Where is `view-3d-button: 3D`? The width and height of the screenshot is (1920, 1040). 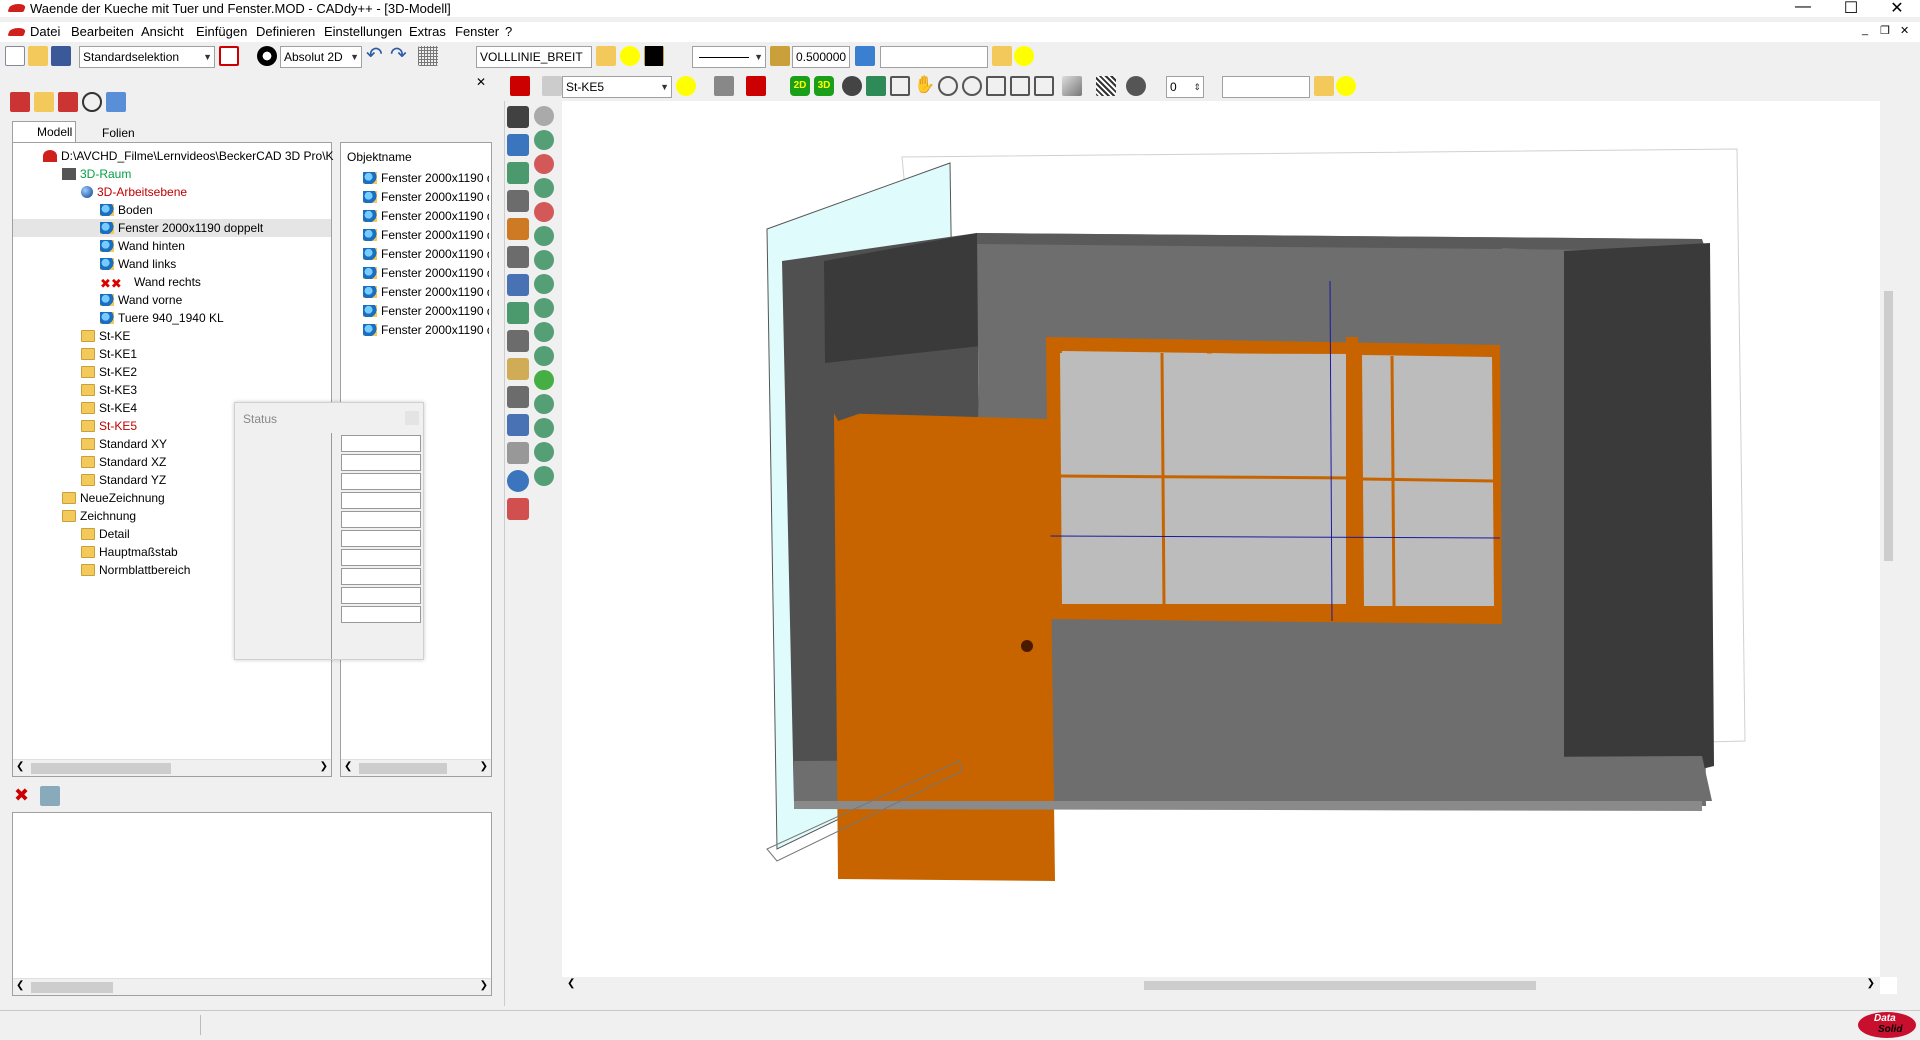 view-3d-button: 3D is located at coordinates (824, 86).